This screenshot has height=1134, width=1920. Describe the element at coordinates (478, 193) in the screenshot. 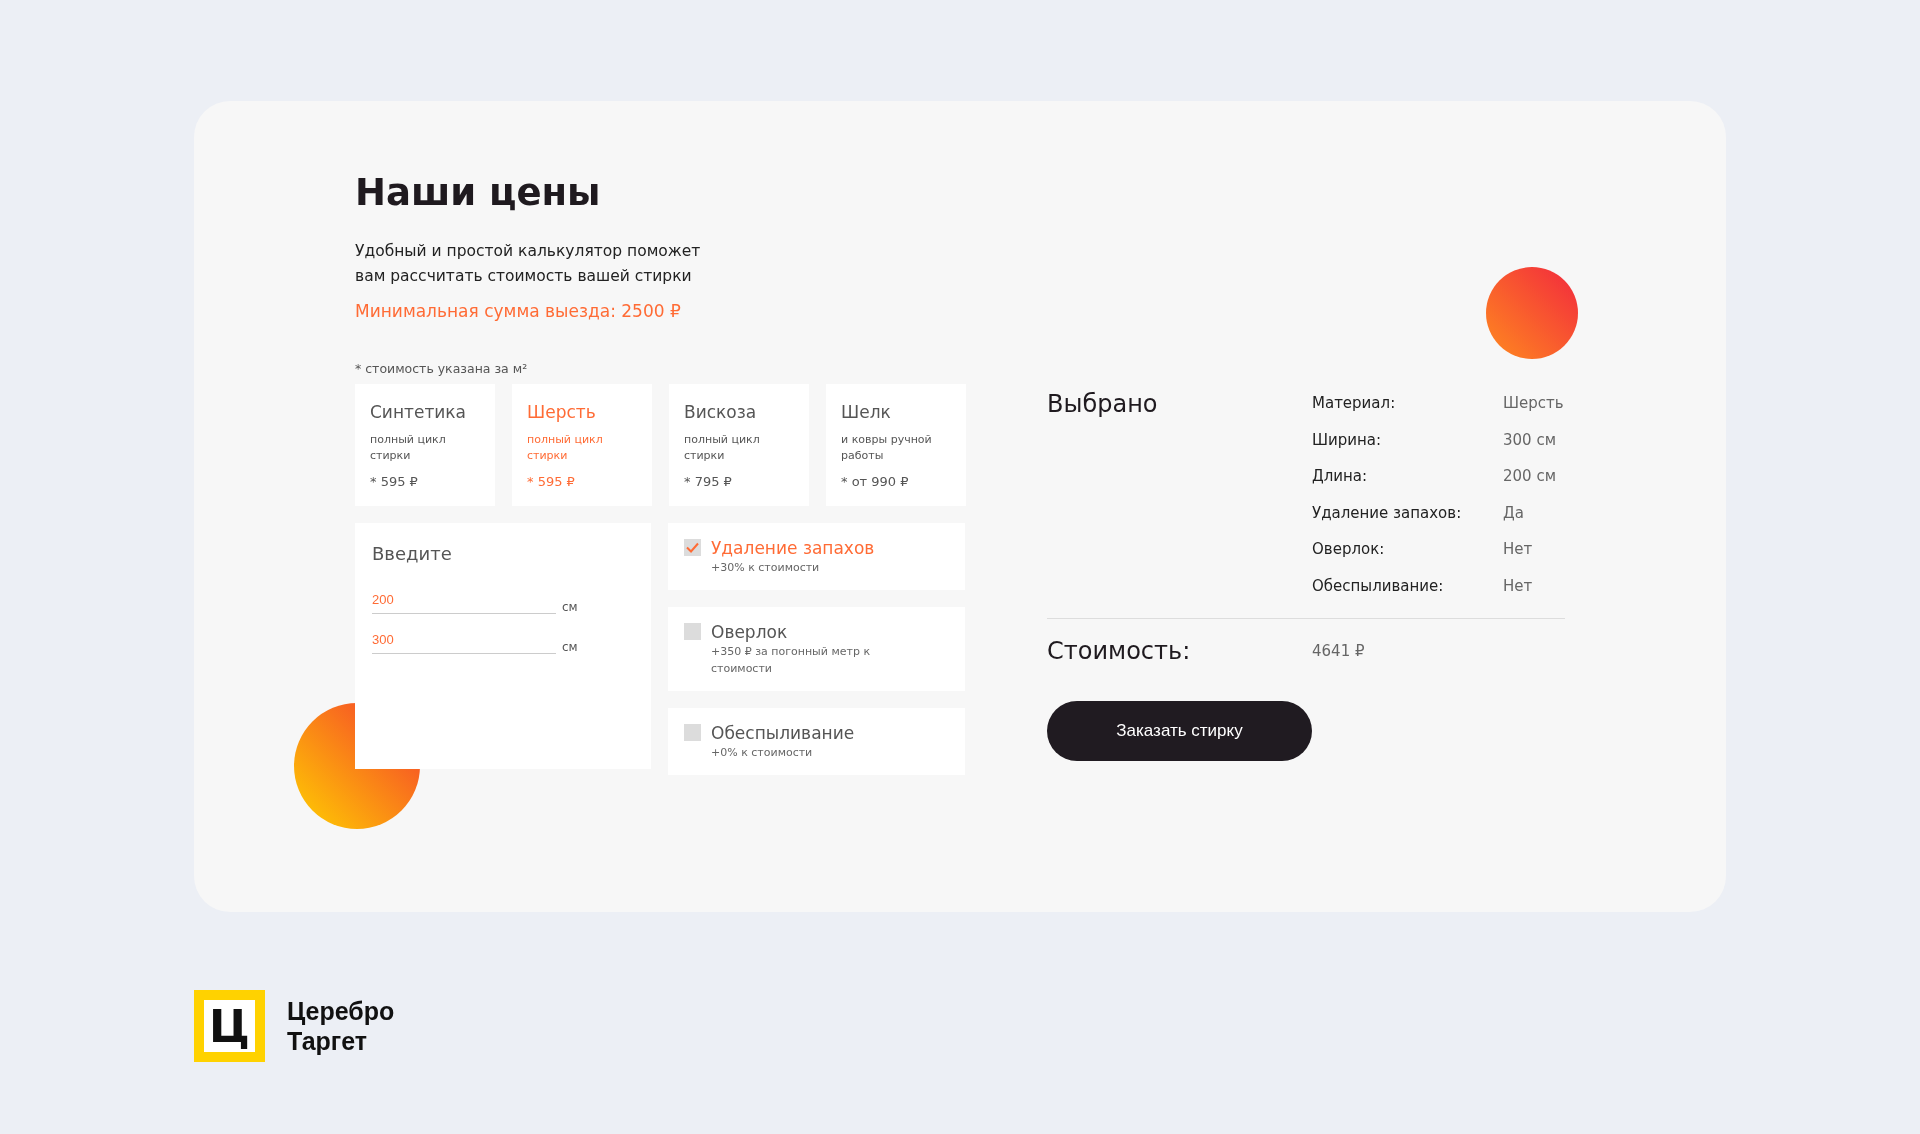

I see `page-title: Наши цены` at that location.